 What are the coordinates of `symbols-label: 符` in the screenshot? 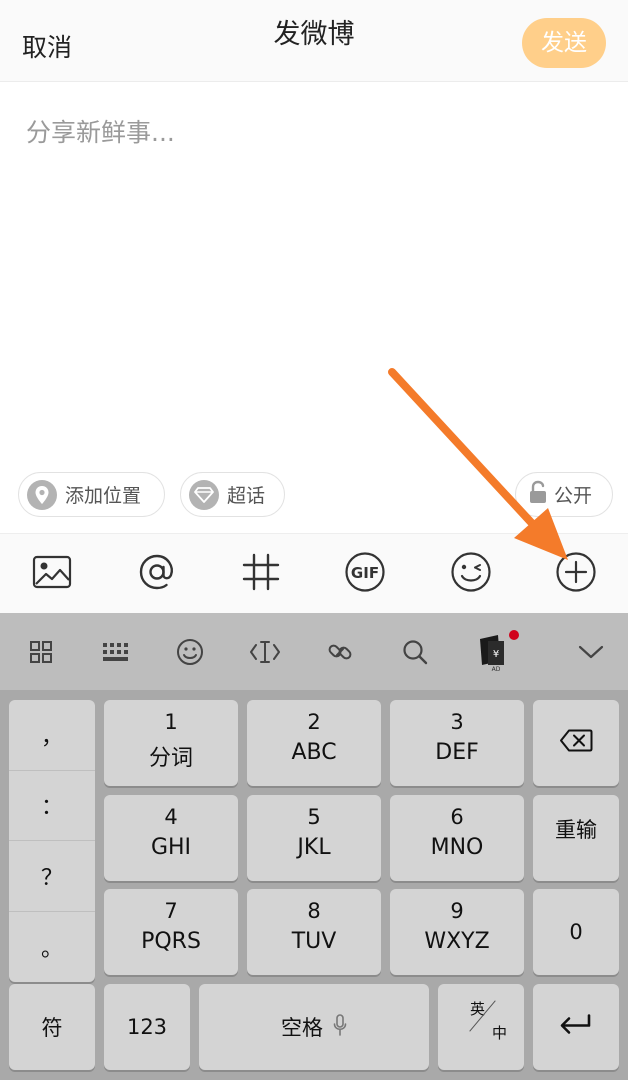 It's located at (52, 1028).